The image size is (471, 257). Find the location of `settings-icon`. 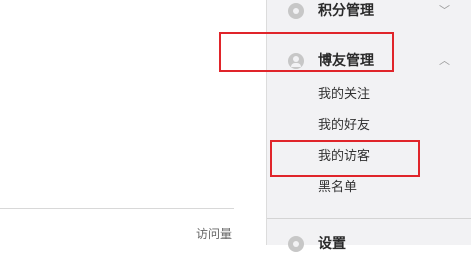

settings-icon is located at coordinates (296, 244).